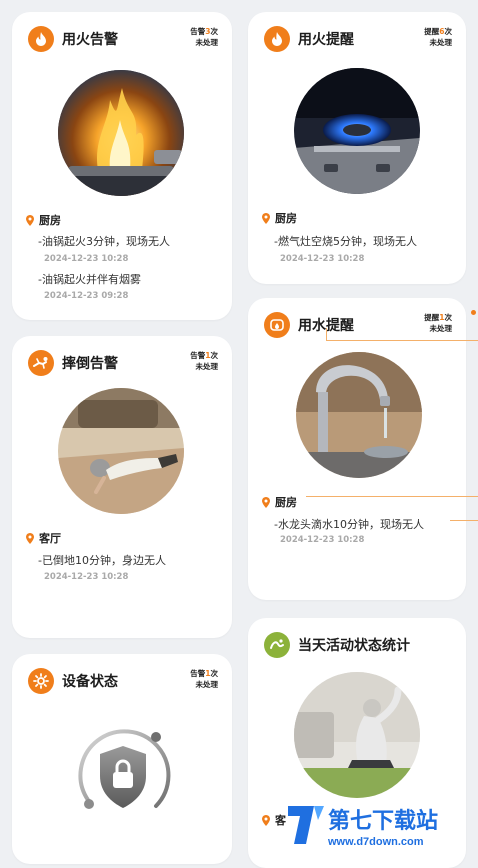  What do you see at coordinates (86, 296) in the screenshot?
I see `event-time: 2024-12-23 09:28` at bounding box center [86, 296].